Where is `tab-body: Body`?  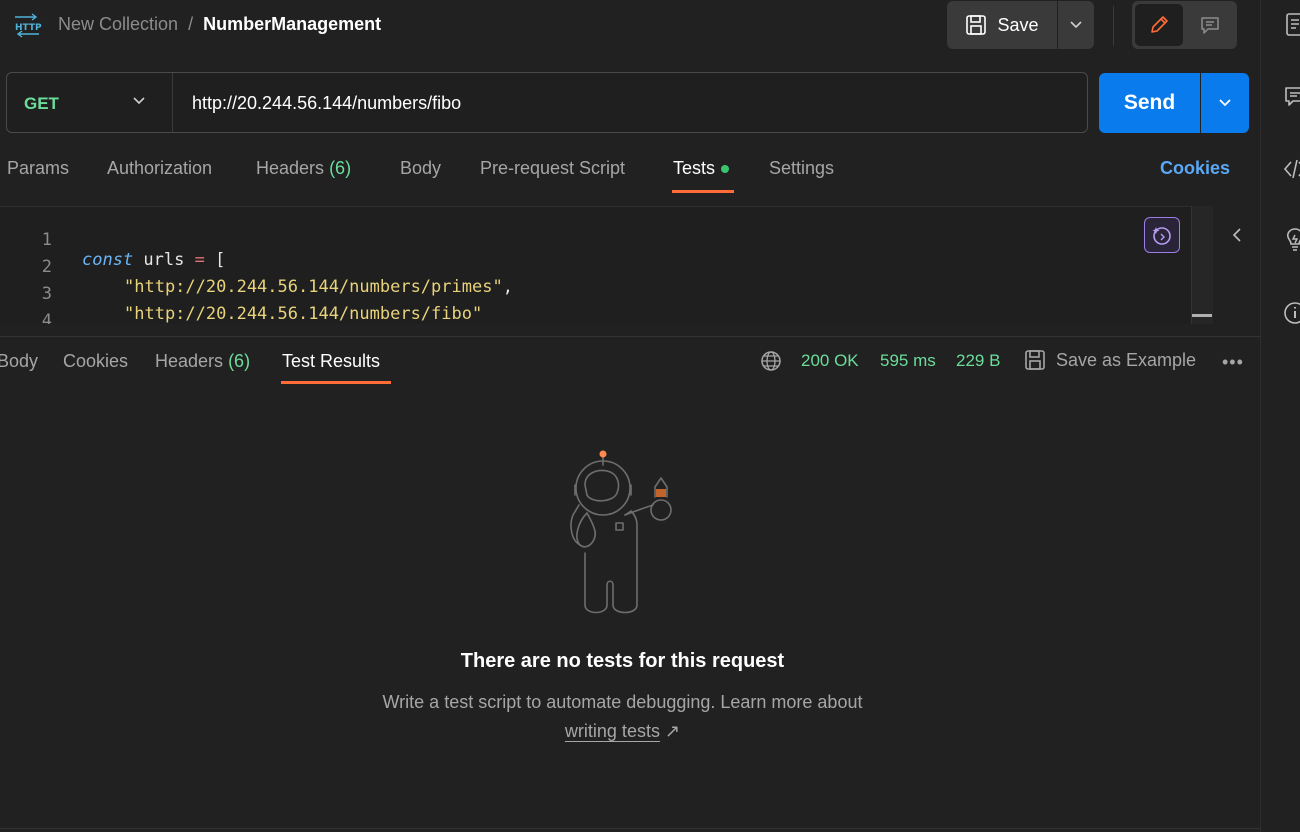 tab-body: Body is located at coordinates (420, 168).